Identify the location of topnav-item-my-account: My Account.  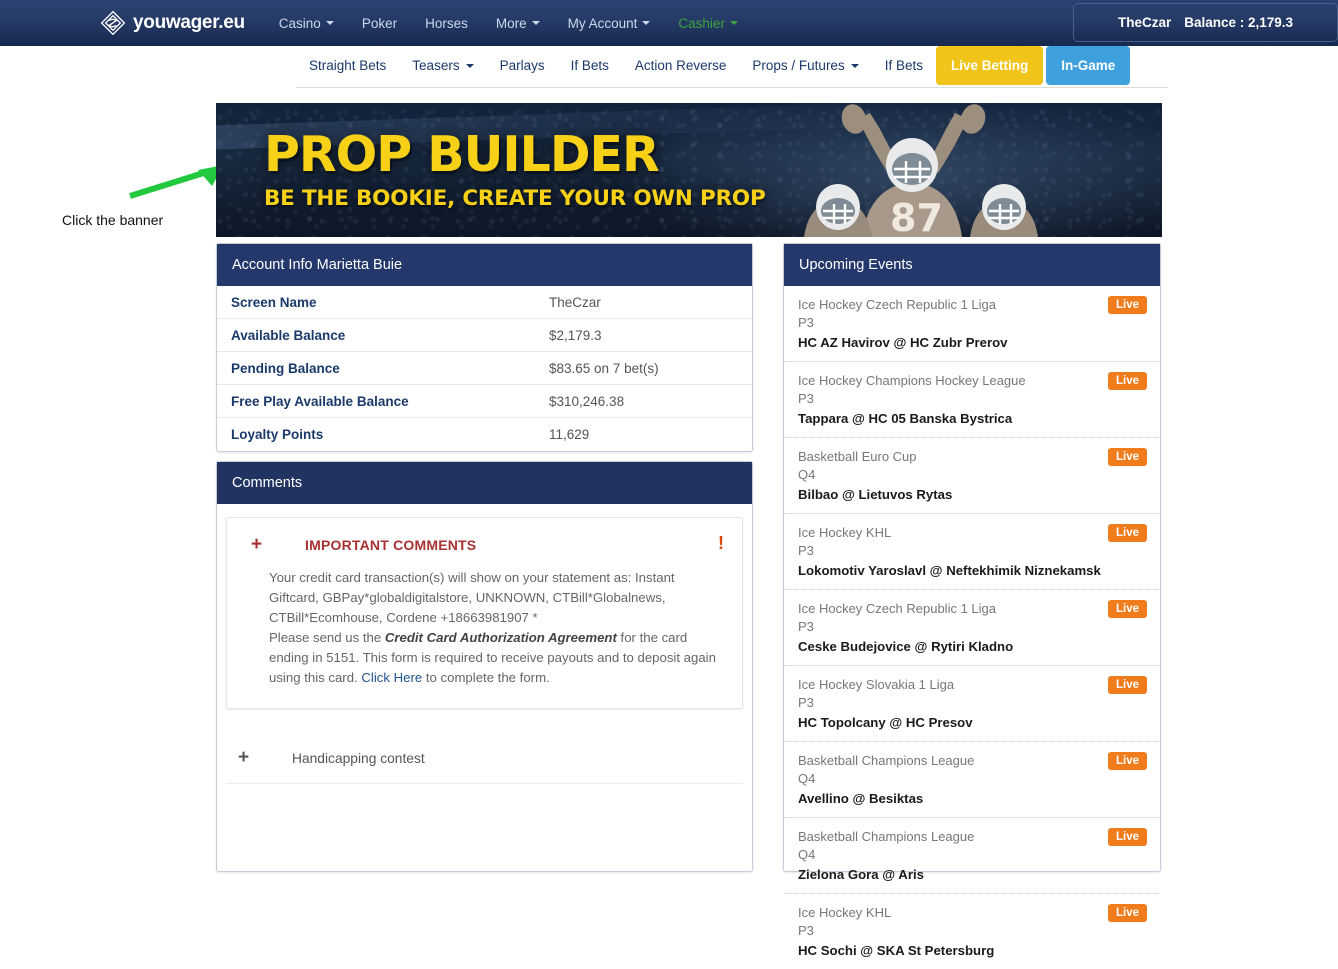
(609, 23).